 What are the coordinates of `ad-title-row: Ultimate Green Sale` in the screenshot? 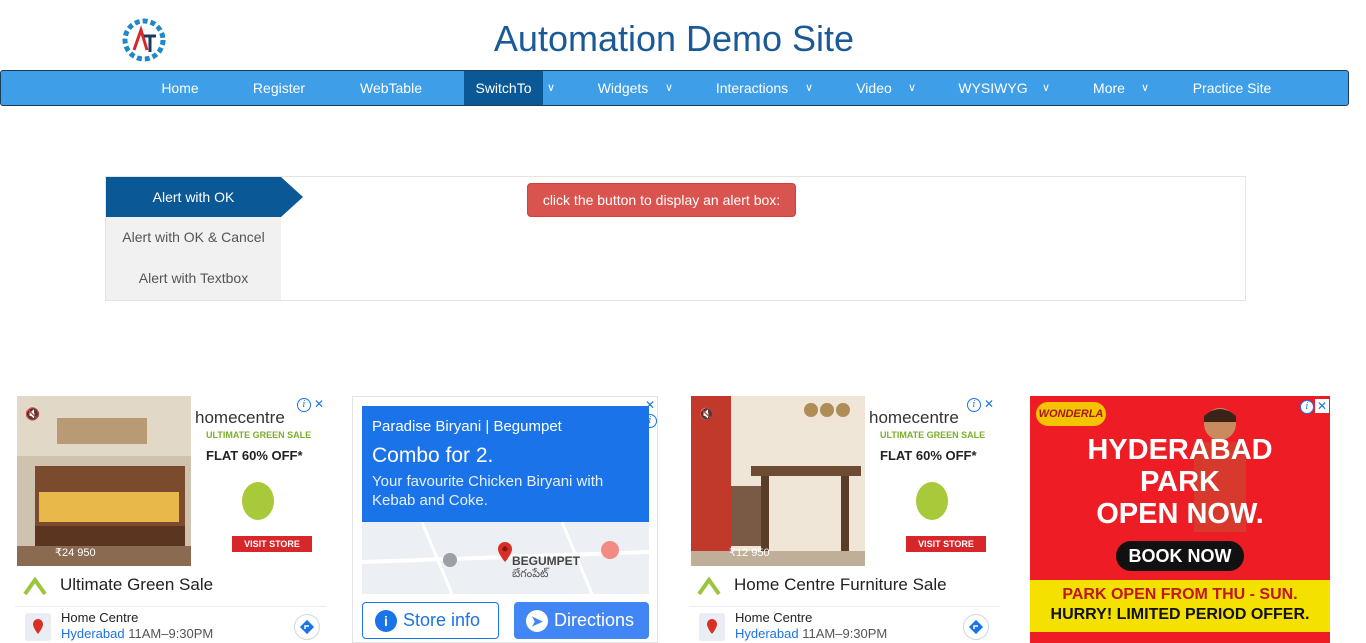 It's located at (170, 585).